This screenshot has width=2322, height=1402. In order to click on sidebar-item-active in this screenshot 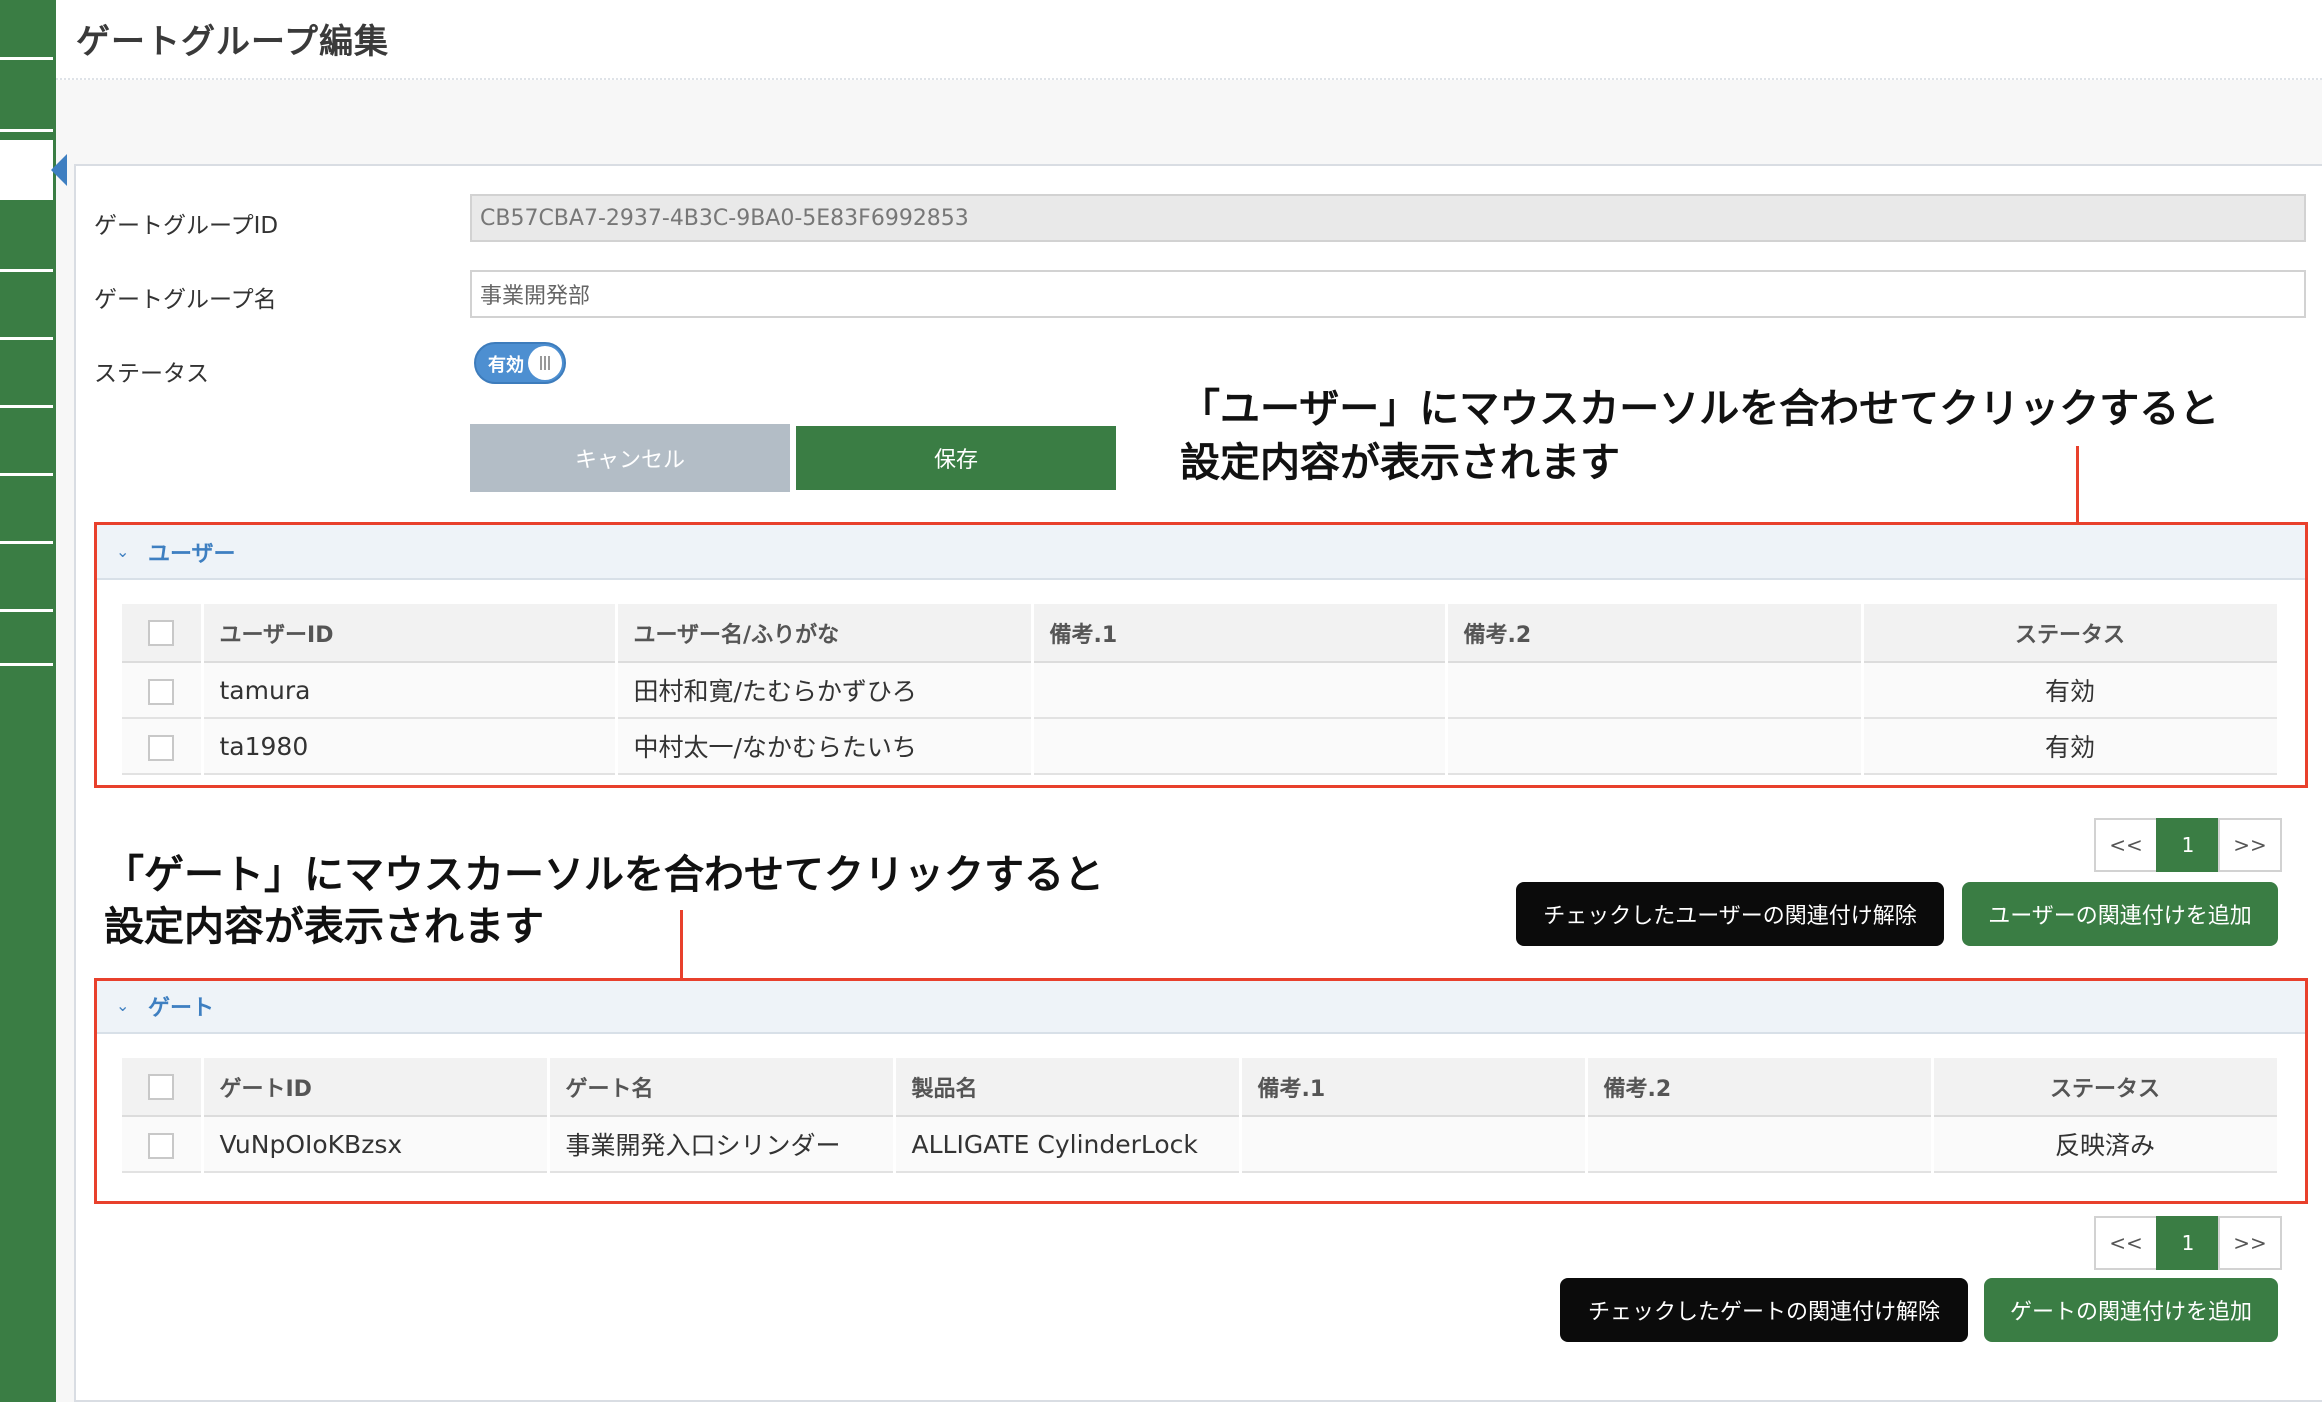, I will do `click(33, 170)`.